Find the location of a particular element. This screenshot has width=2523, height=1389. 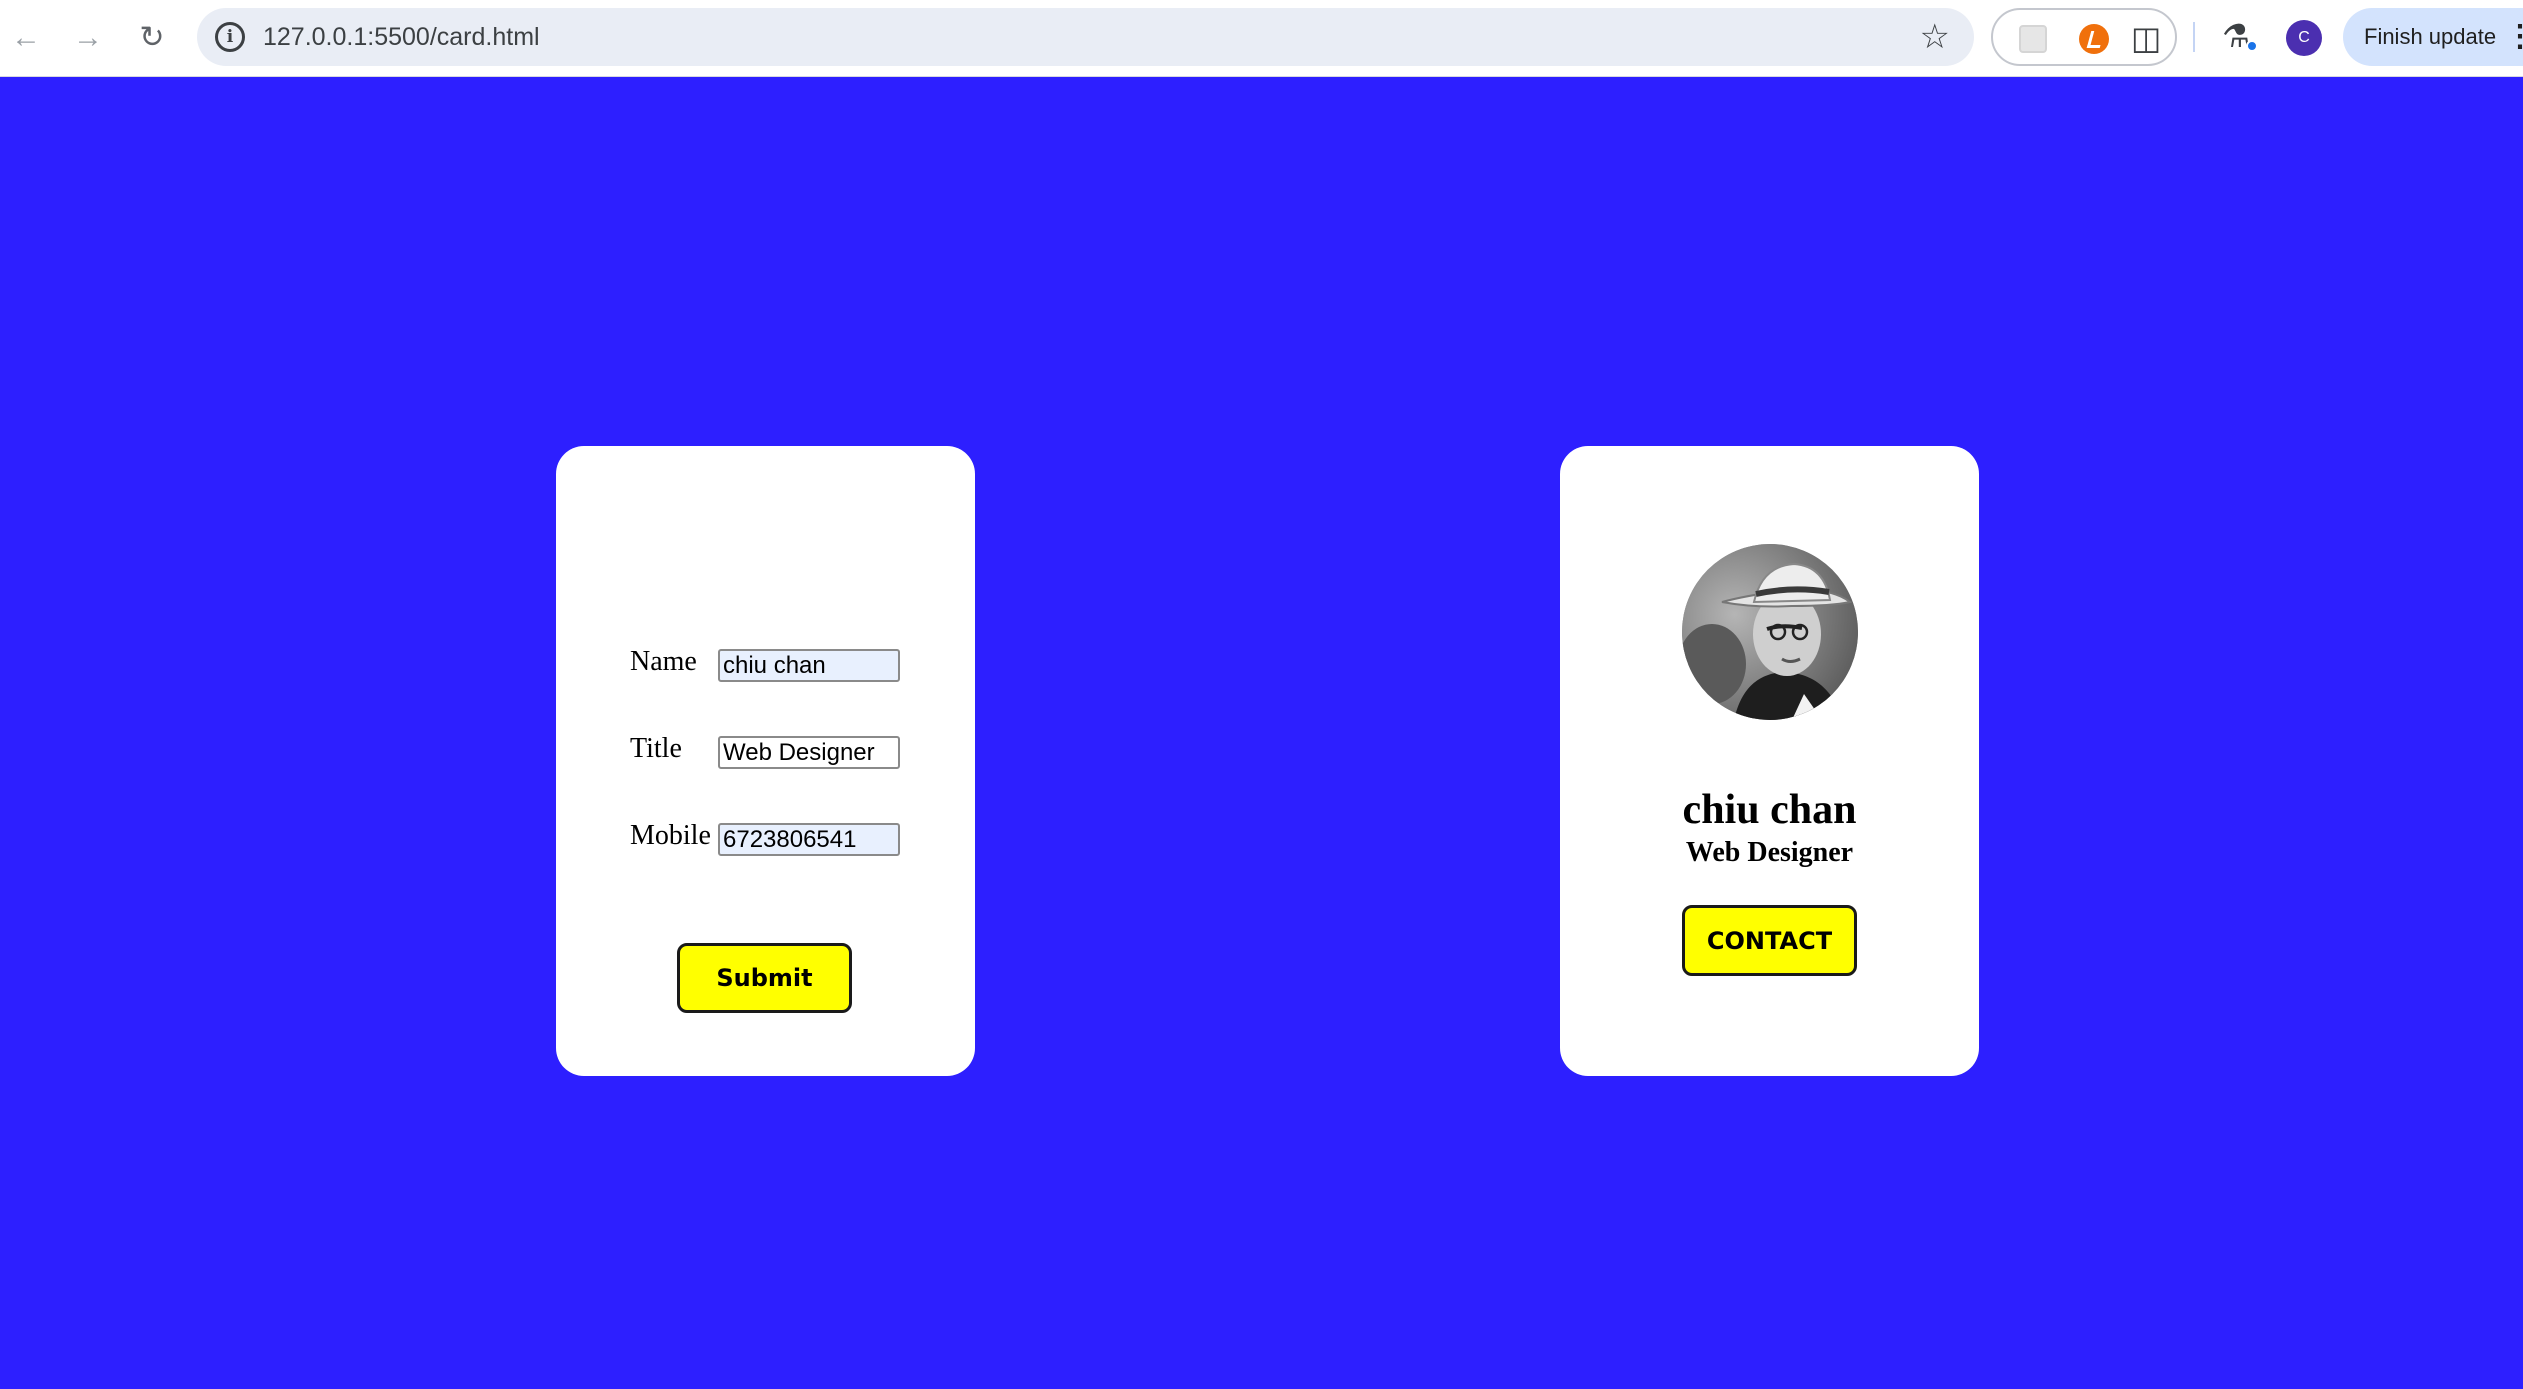

extension-icon is located at coordinates (2033, 39).